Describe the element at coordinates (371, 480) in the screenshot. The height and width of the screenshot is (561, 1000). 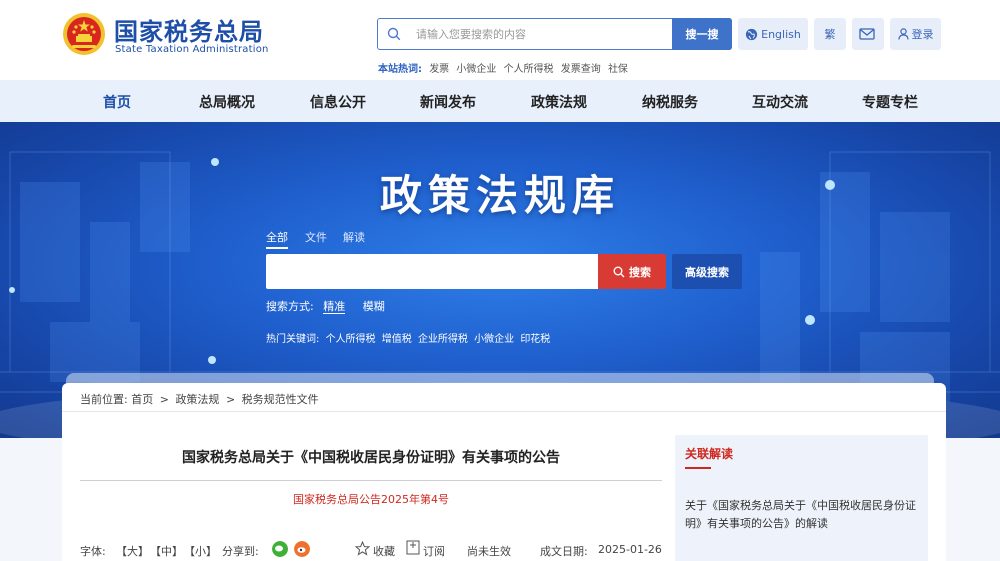
I see `title-divider` at that location.